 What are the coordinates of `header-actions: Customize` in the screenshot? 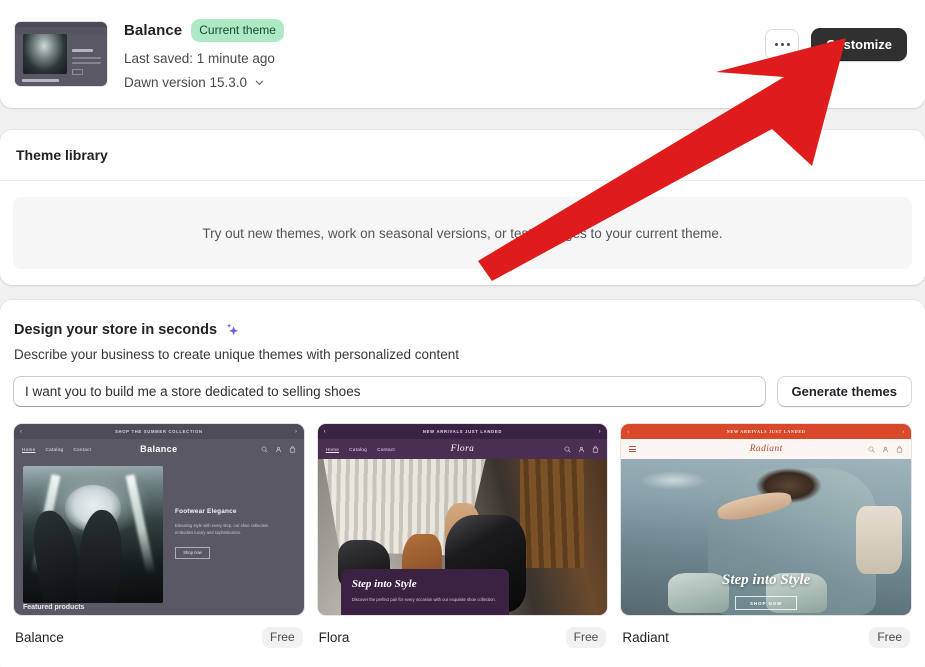 It's located at (836, 44).